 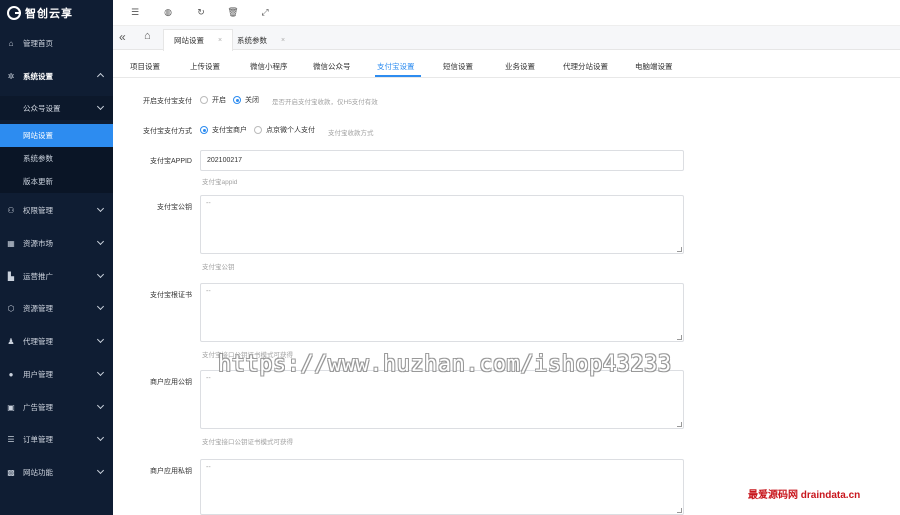 What do you see at coordinates (170, 161) in the screenshot?
I see `label-appid: 支付宝APPID` at bounding box center [170, 161].